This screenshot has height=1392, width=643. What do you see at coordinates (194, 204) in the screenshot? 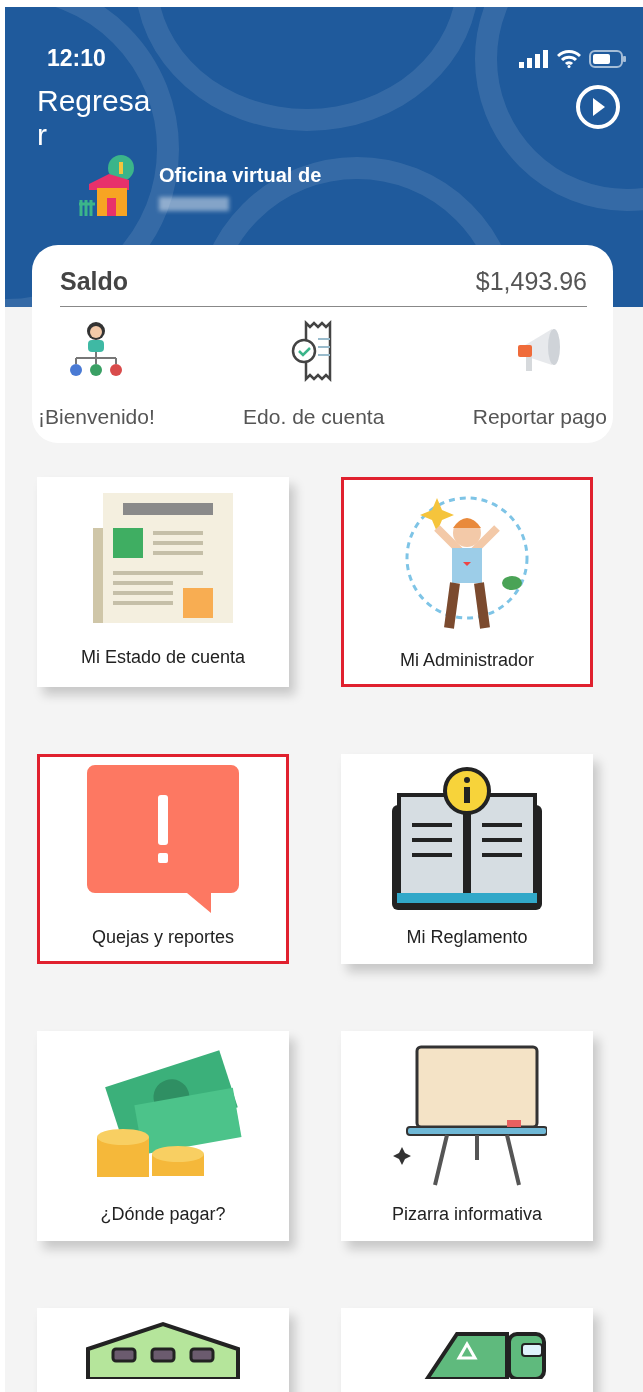
I see `blurred-name` at bounding box center [194, 204].